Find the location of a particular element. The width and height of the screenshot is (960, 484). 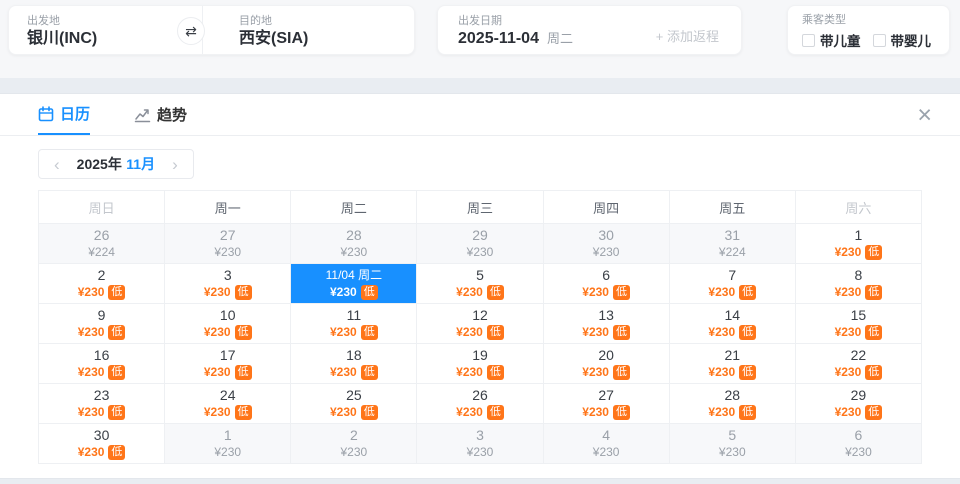

day-number: 28 is located at coordinates (354, 235).